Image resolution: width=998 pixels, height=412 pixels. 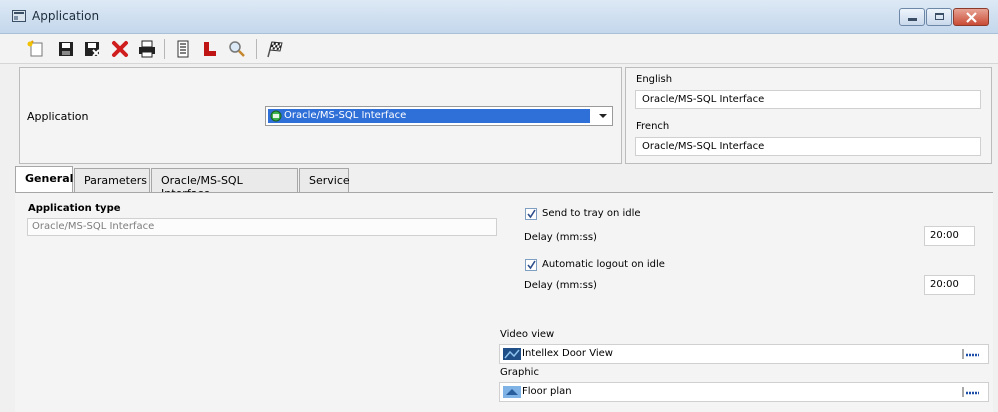 What do you see at coordinates (560, 285) in the screenshot?
I see `delay-label-2: Delay (mm:ss)` at bounding box center [560, 285].